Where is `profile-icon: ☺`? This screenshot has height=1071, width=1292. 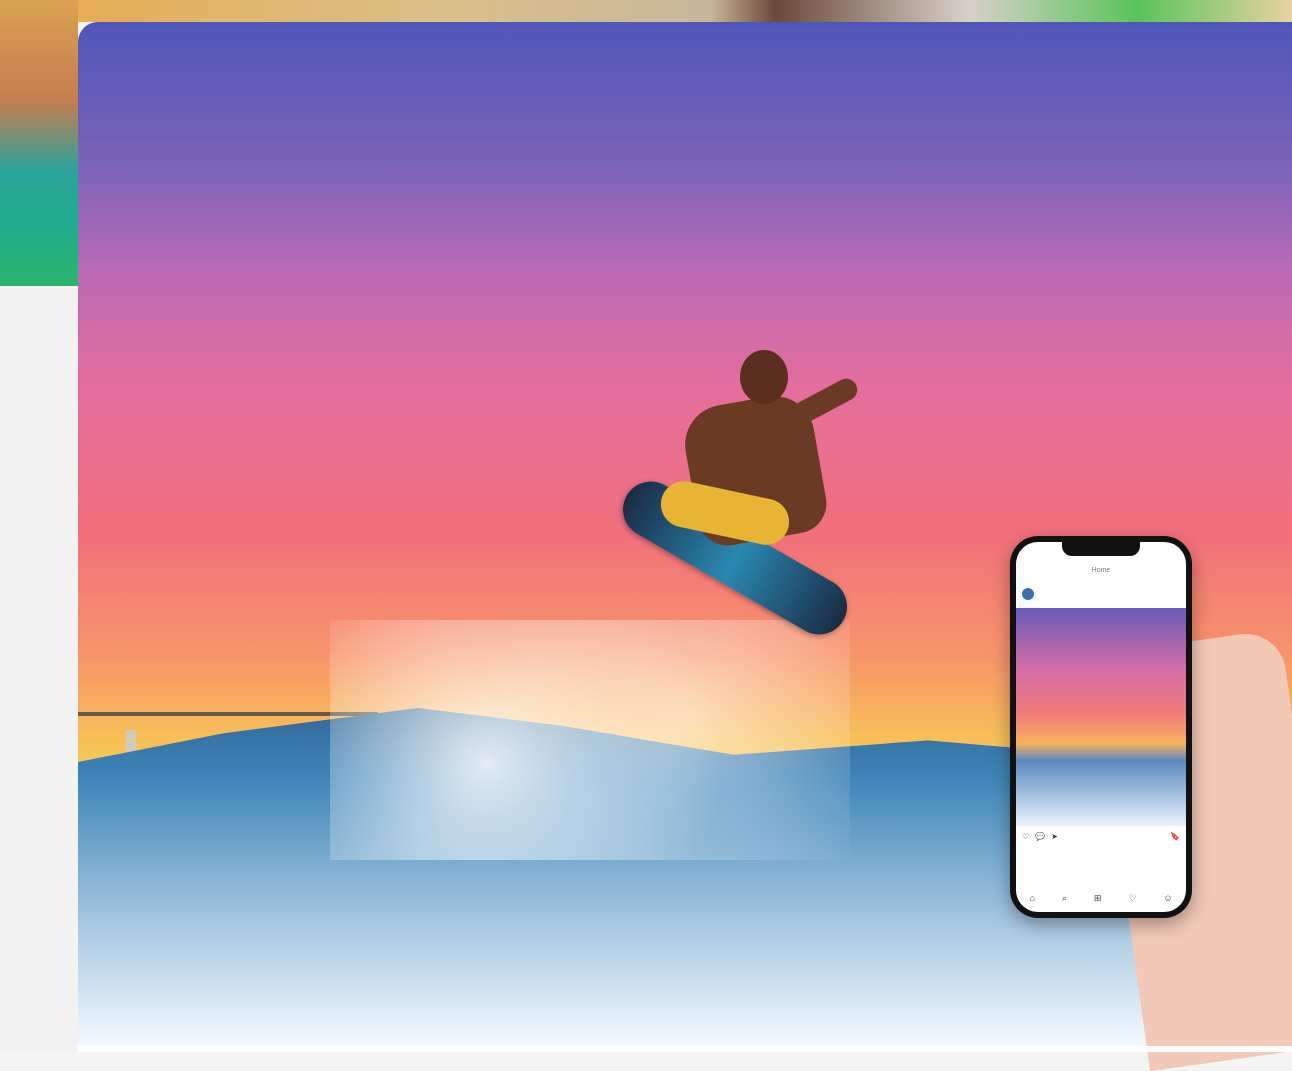 profile-icon: ☺ is located at coordinates (1167, 898).